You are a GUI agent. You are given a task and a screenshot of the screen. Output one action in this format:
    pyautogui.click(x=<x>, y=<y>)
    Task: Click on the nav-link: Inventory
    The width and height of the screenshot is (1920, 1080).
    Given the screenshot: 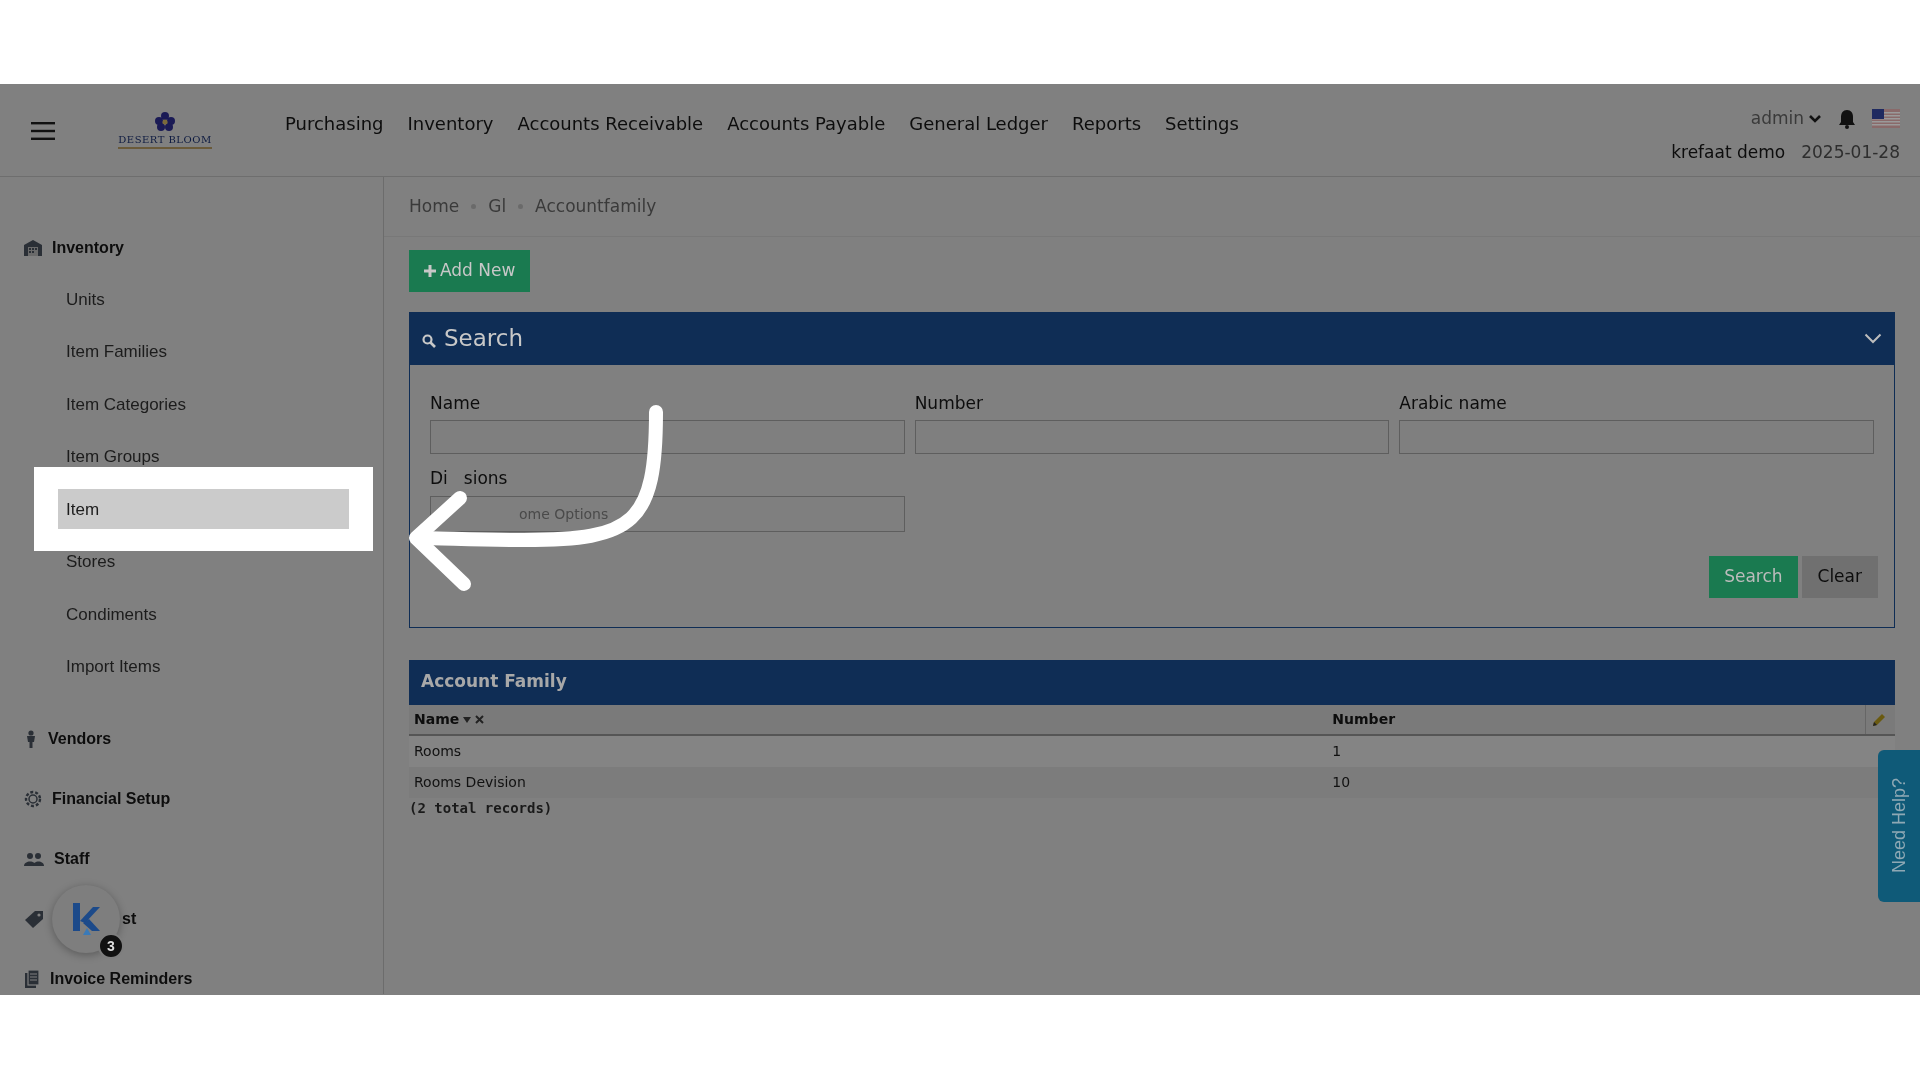 What is the action you would take?
    pyautogui.click(x=450, y=123)
    